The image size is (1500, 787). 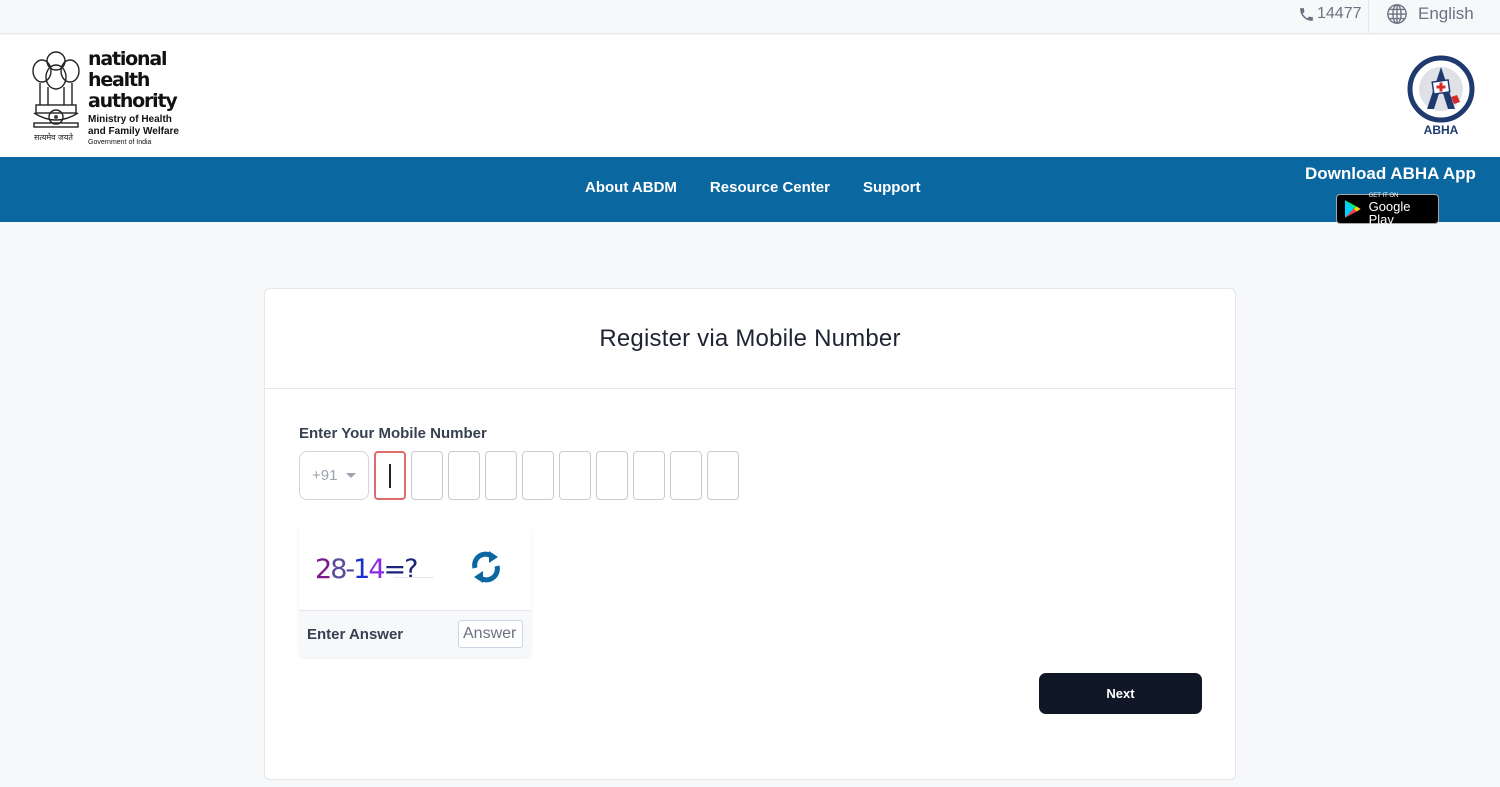 I want to click on ministry-line1: Ministry of Health, so click(x=130, y=119).